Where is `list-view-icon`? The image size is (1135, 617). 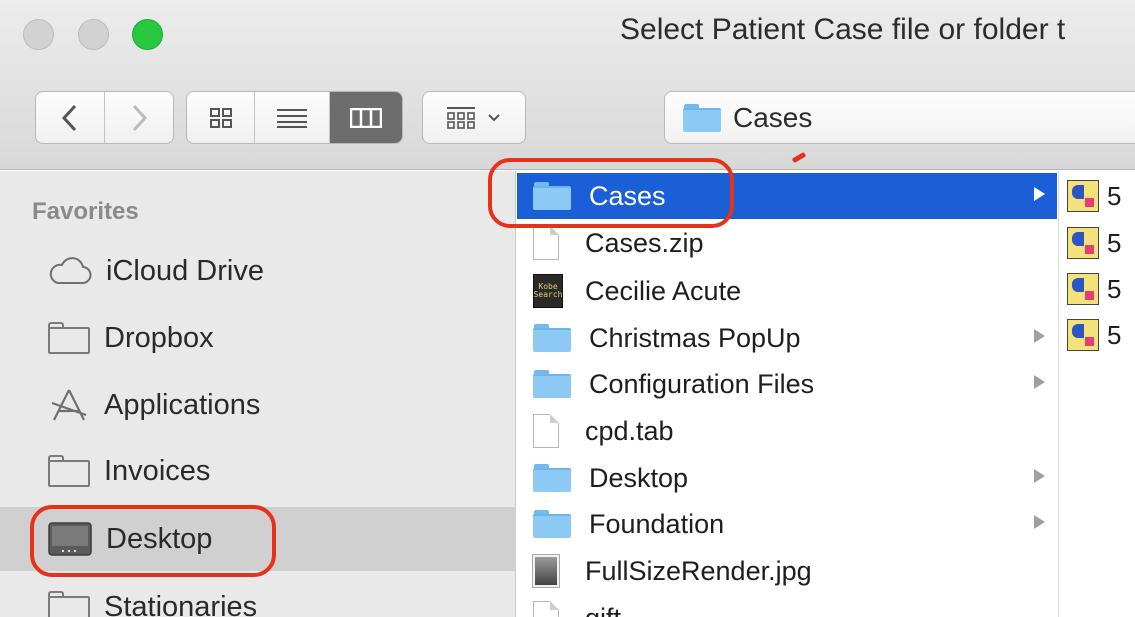 list-view-icon is located at coordinates (292, 118).